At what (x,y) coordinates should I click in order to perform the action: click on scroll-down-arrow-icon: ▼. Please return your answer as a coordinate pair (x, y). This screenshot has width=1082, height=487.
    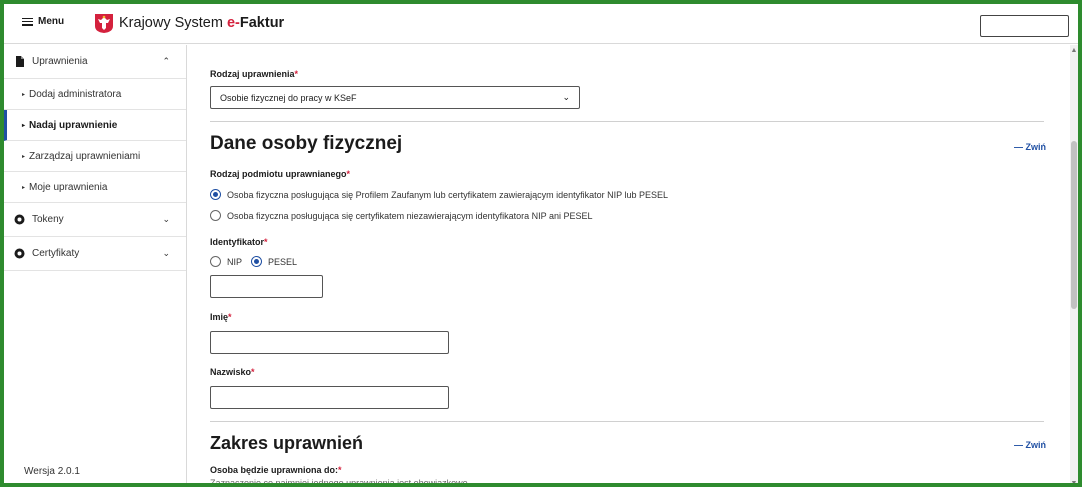
    Looking at the image, I should click on (1074, 481).